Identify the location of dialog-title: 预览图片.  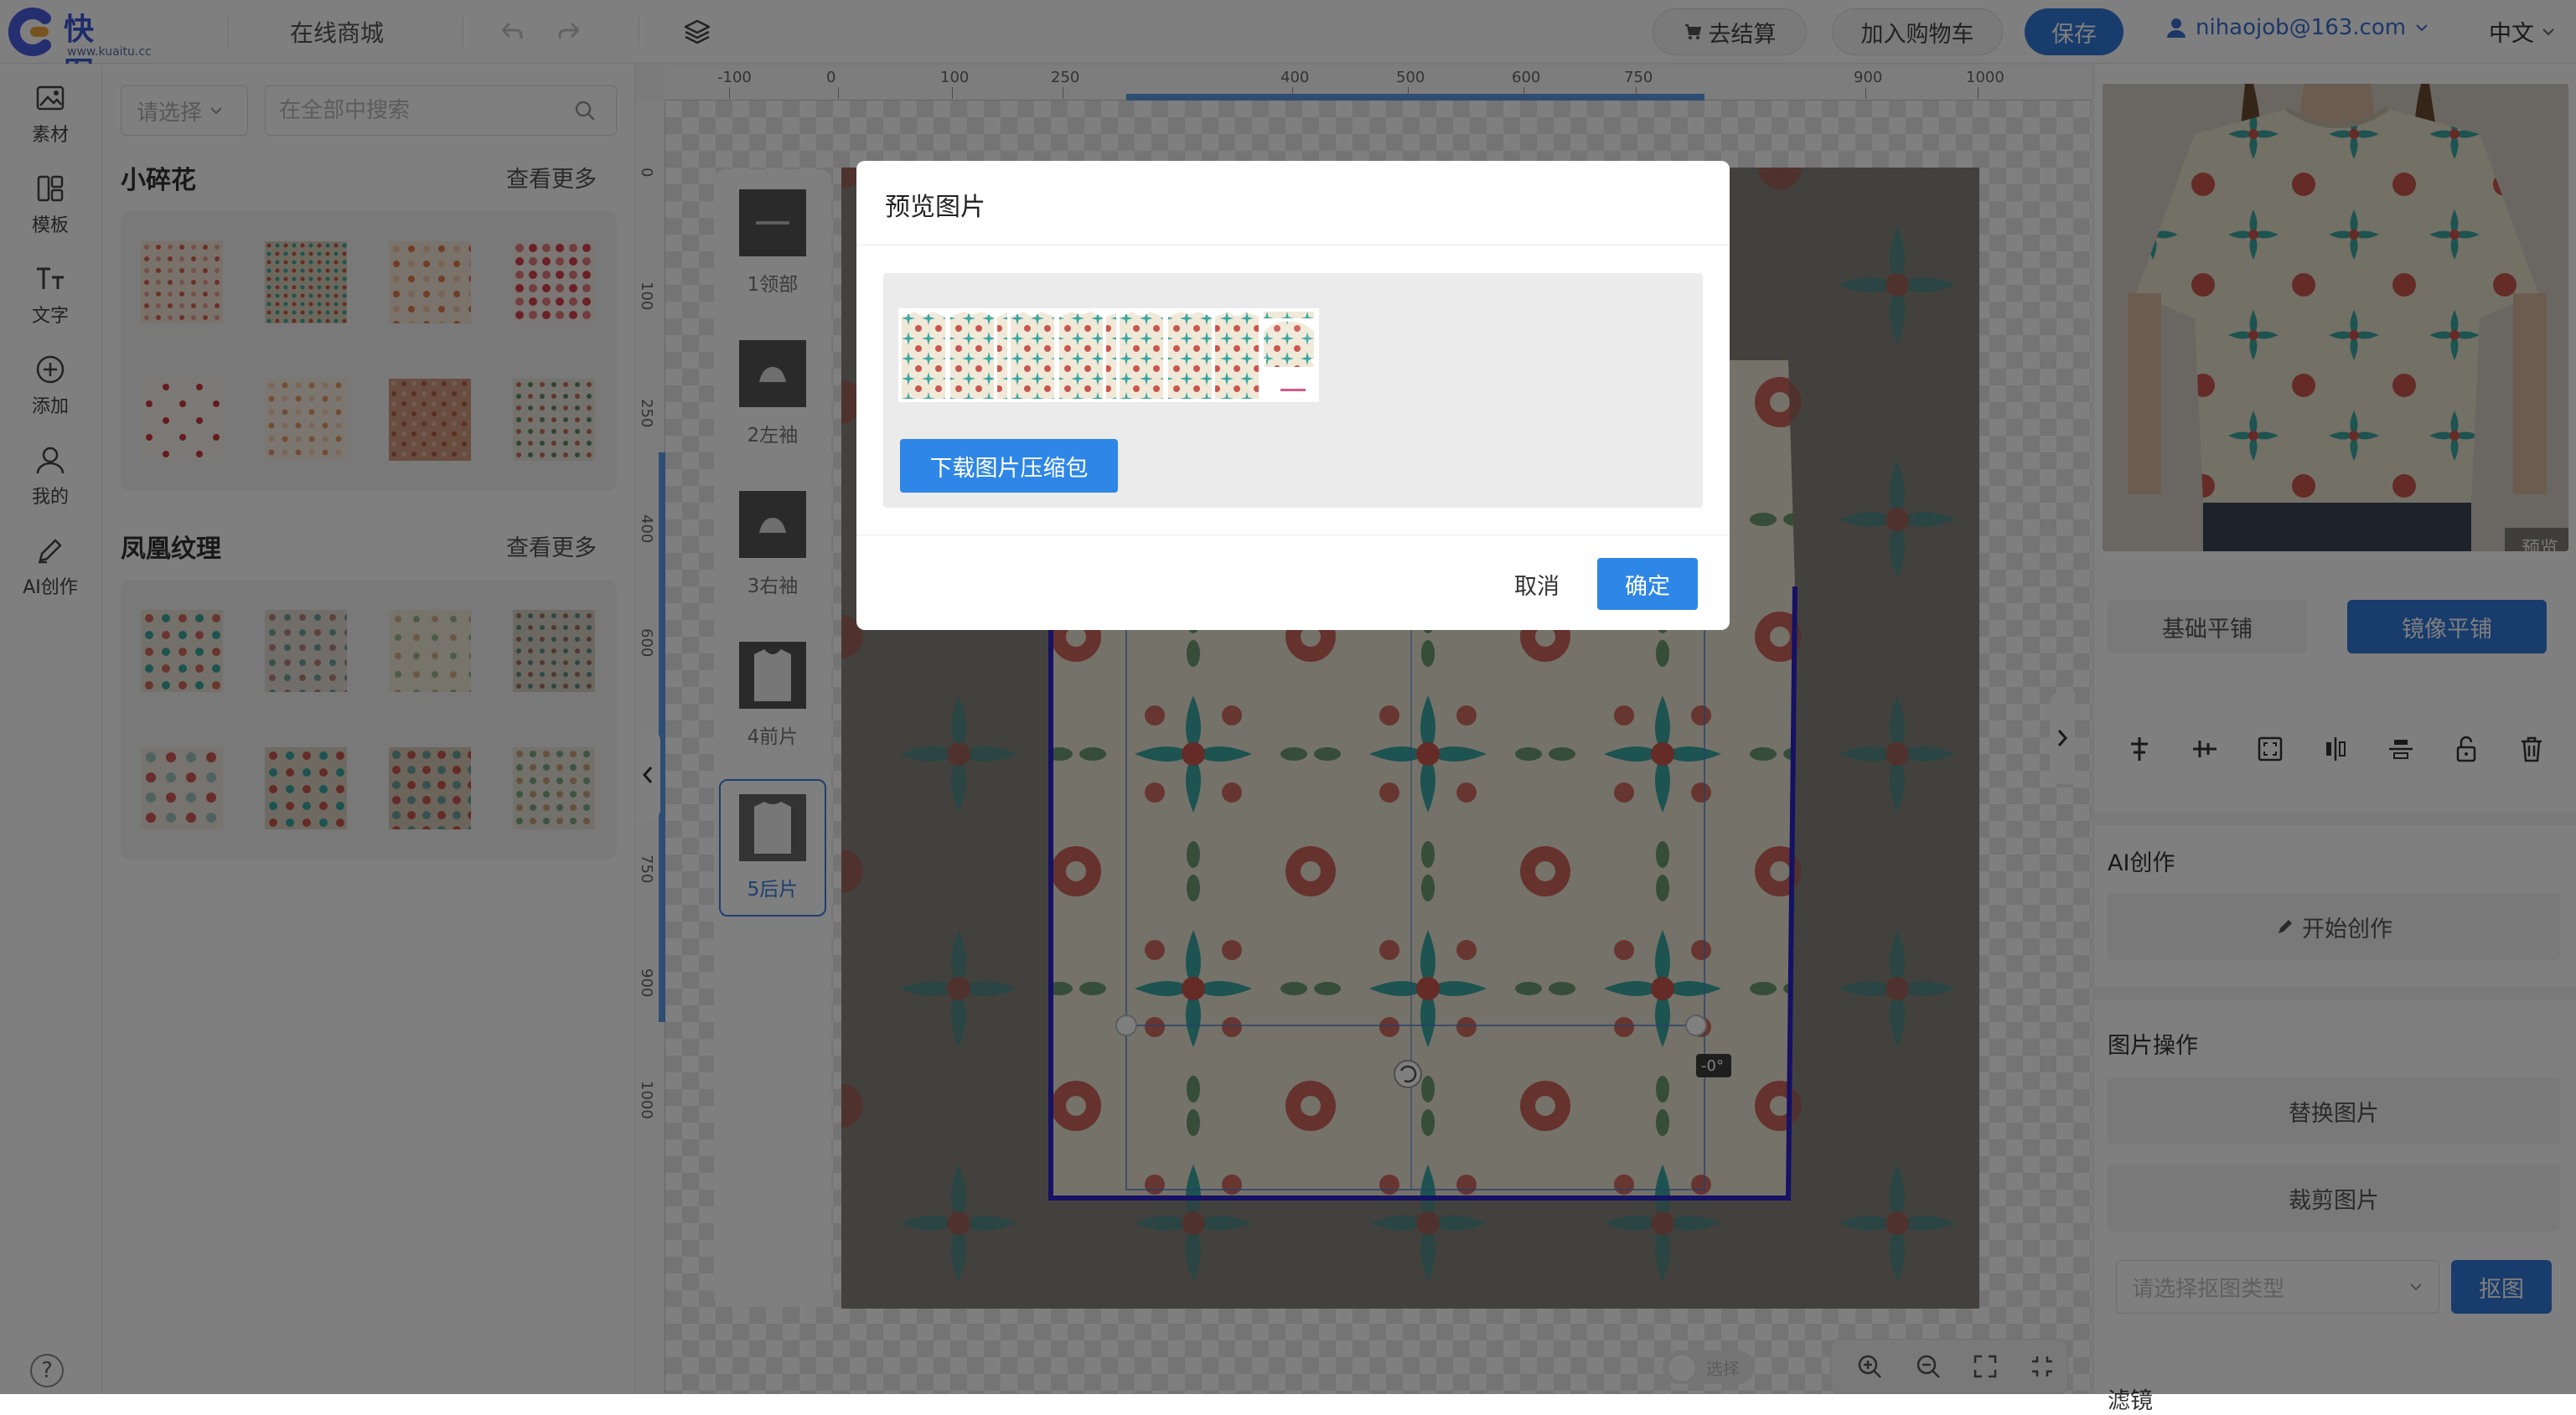
(935, 207).